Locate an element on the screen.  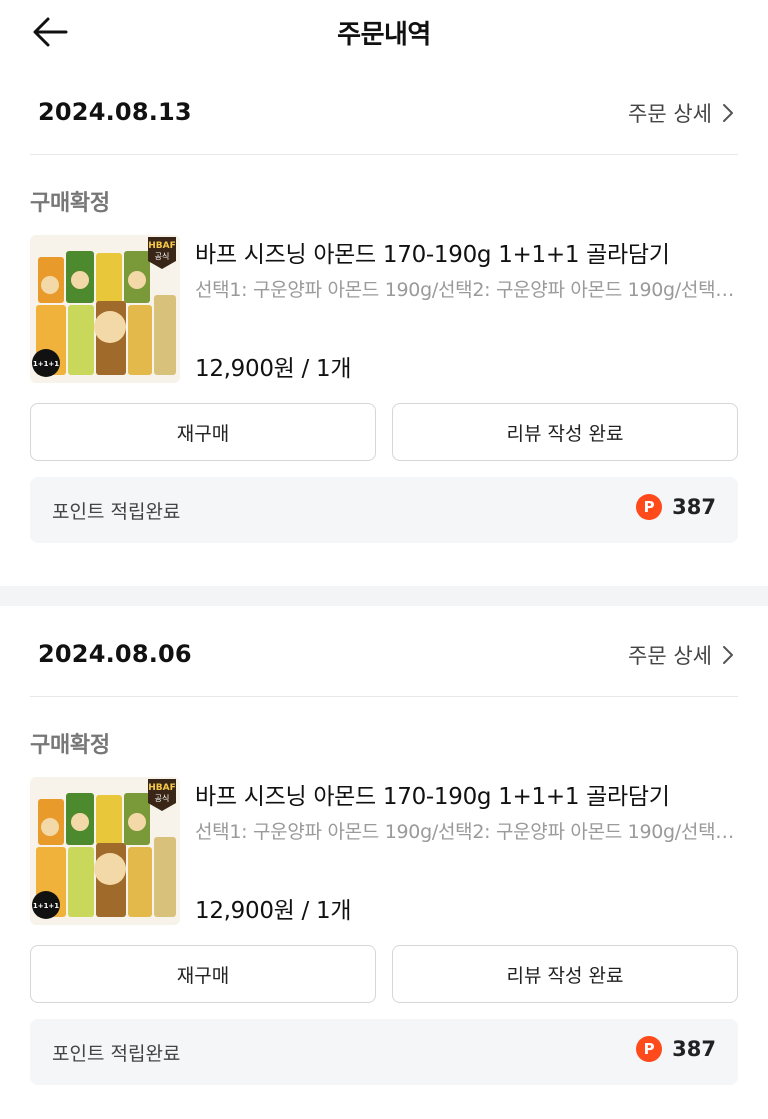
order-date: 2024.08.13 is located at coordinates (115, 112).